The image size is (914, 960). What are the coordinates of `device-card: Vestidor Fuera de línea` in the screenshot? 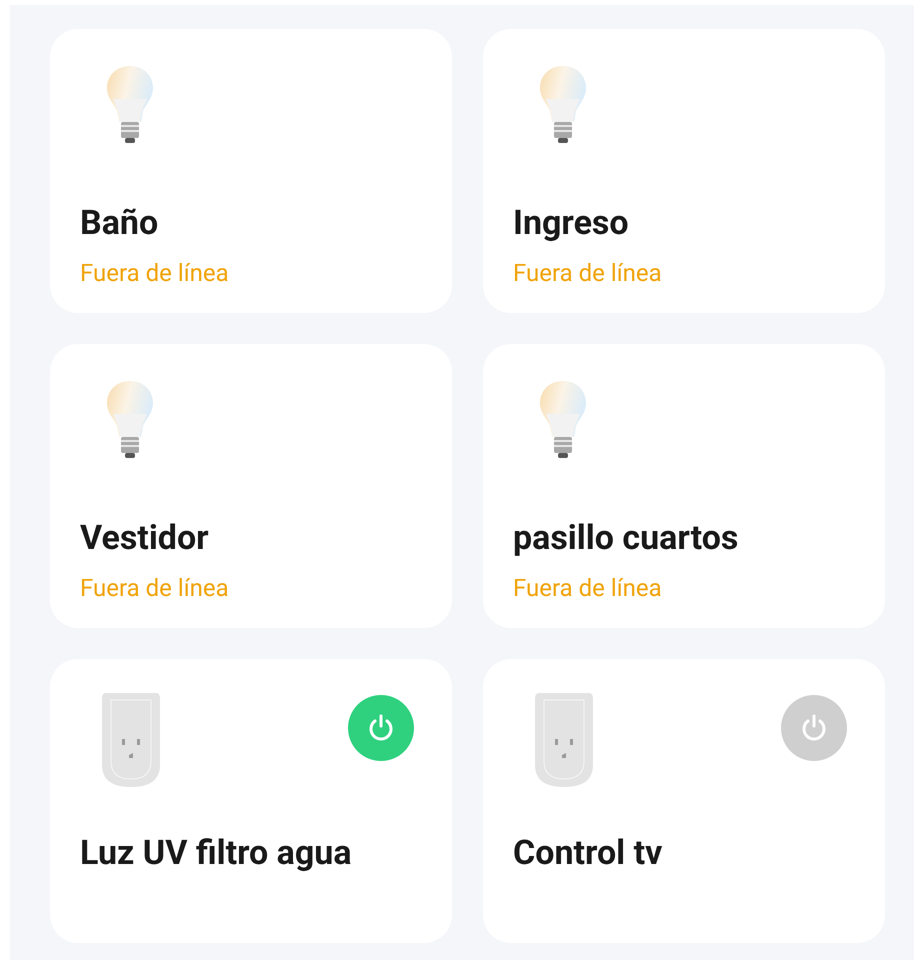 It's located at (251, 486).